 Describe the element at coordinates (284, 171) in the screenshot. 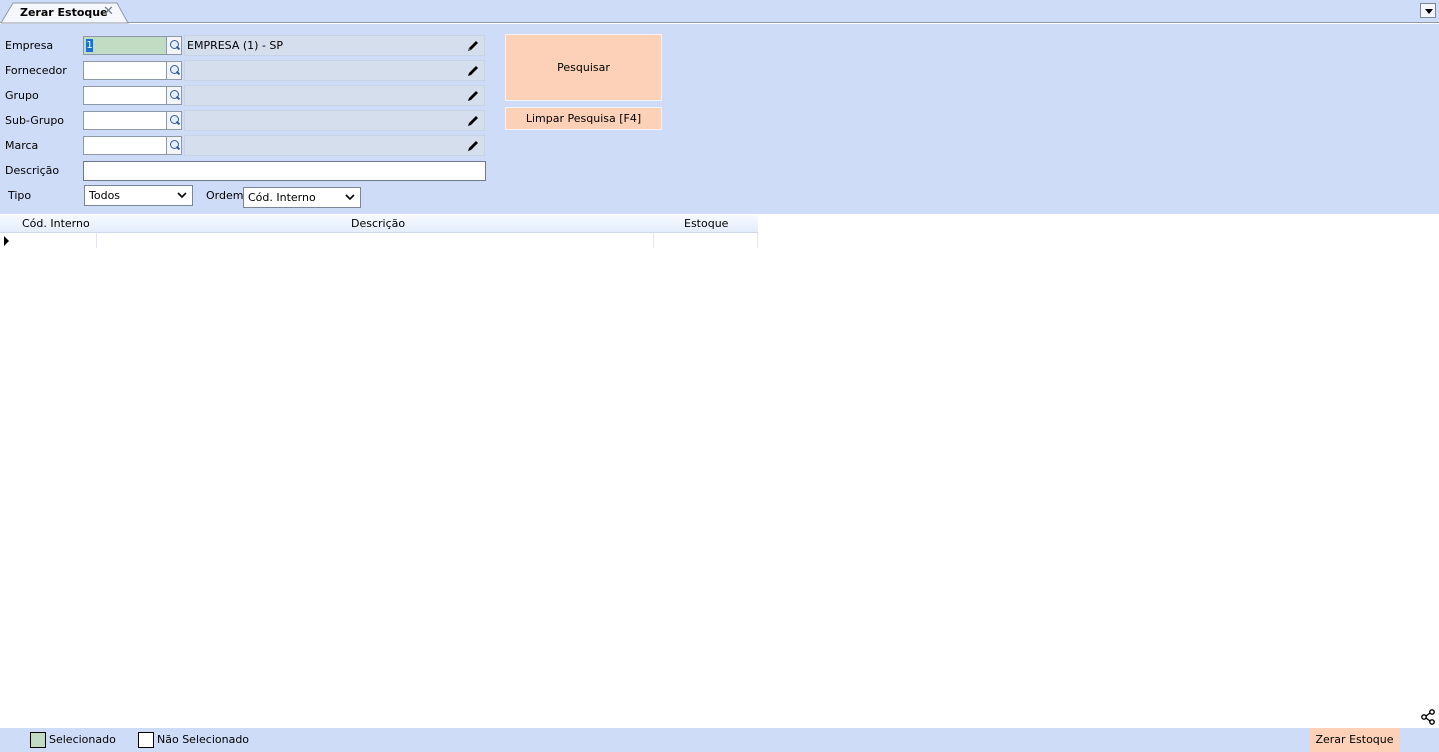

I see `descricao-input` at that location.